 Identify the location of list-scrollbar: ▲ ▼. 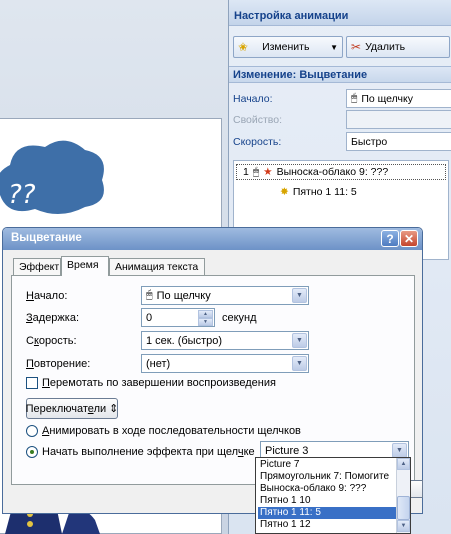
(403, 495).